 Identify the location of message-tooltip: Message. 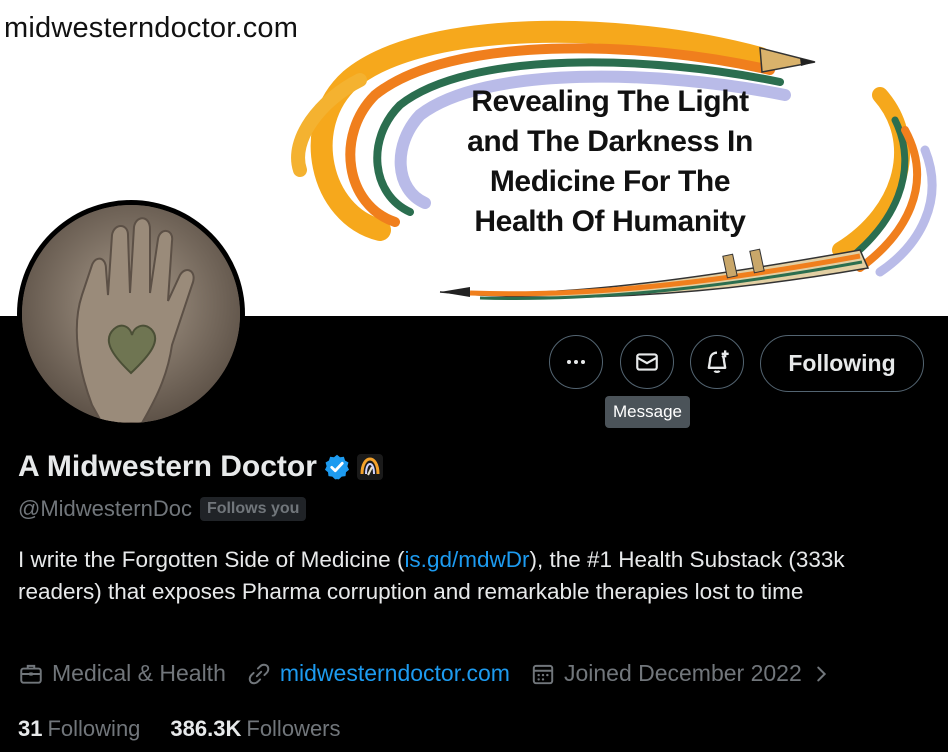
(647, 412).